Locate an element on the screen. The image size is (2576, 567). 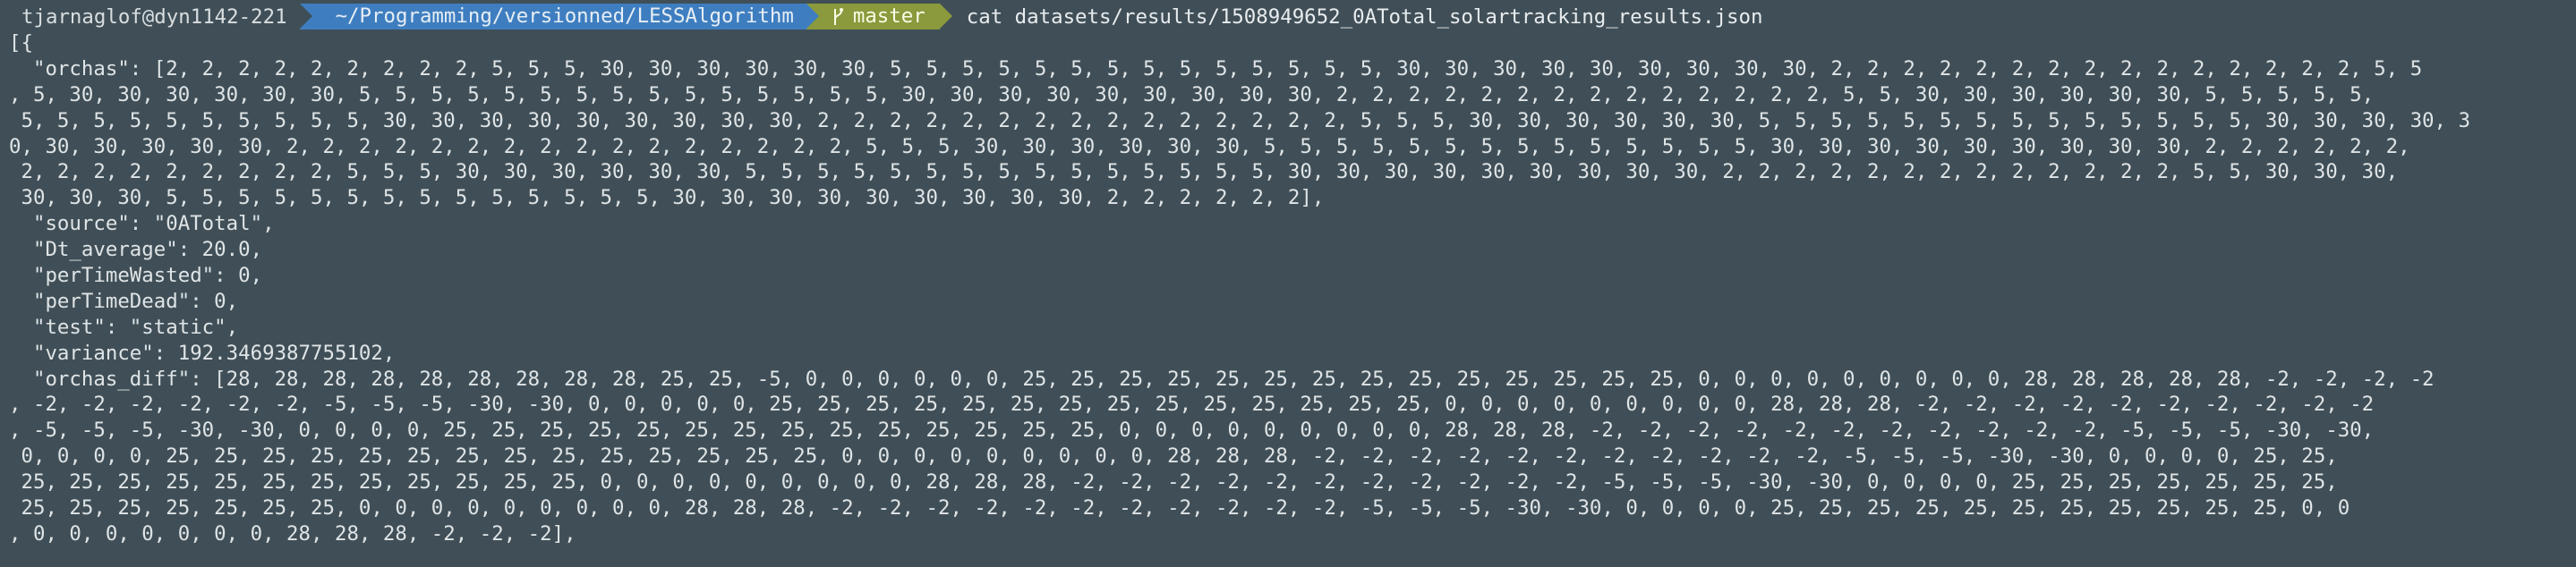
output-line: "source": "0ATotal", is located at coordinates (142, 224).